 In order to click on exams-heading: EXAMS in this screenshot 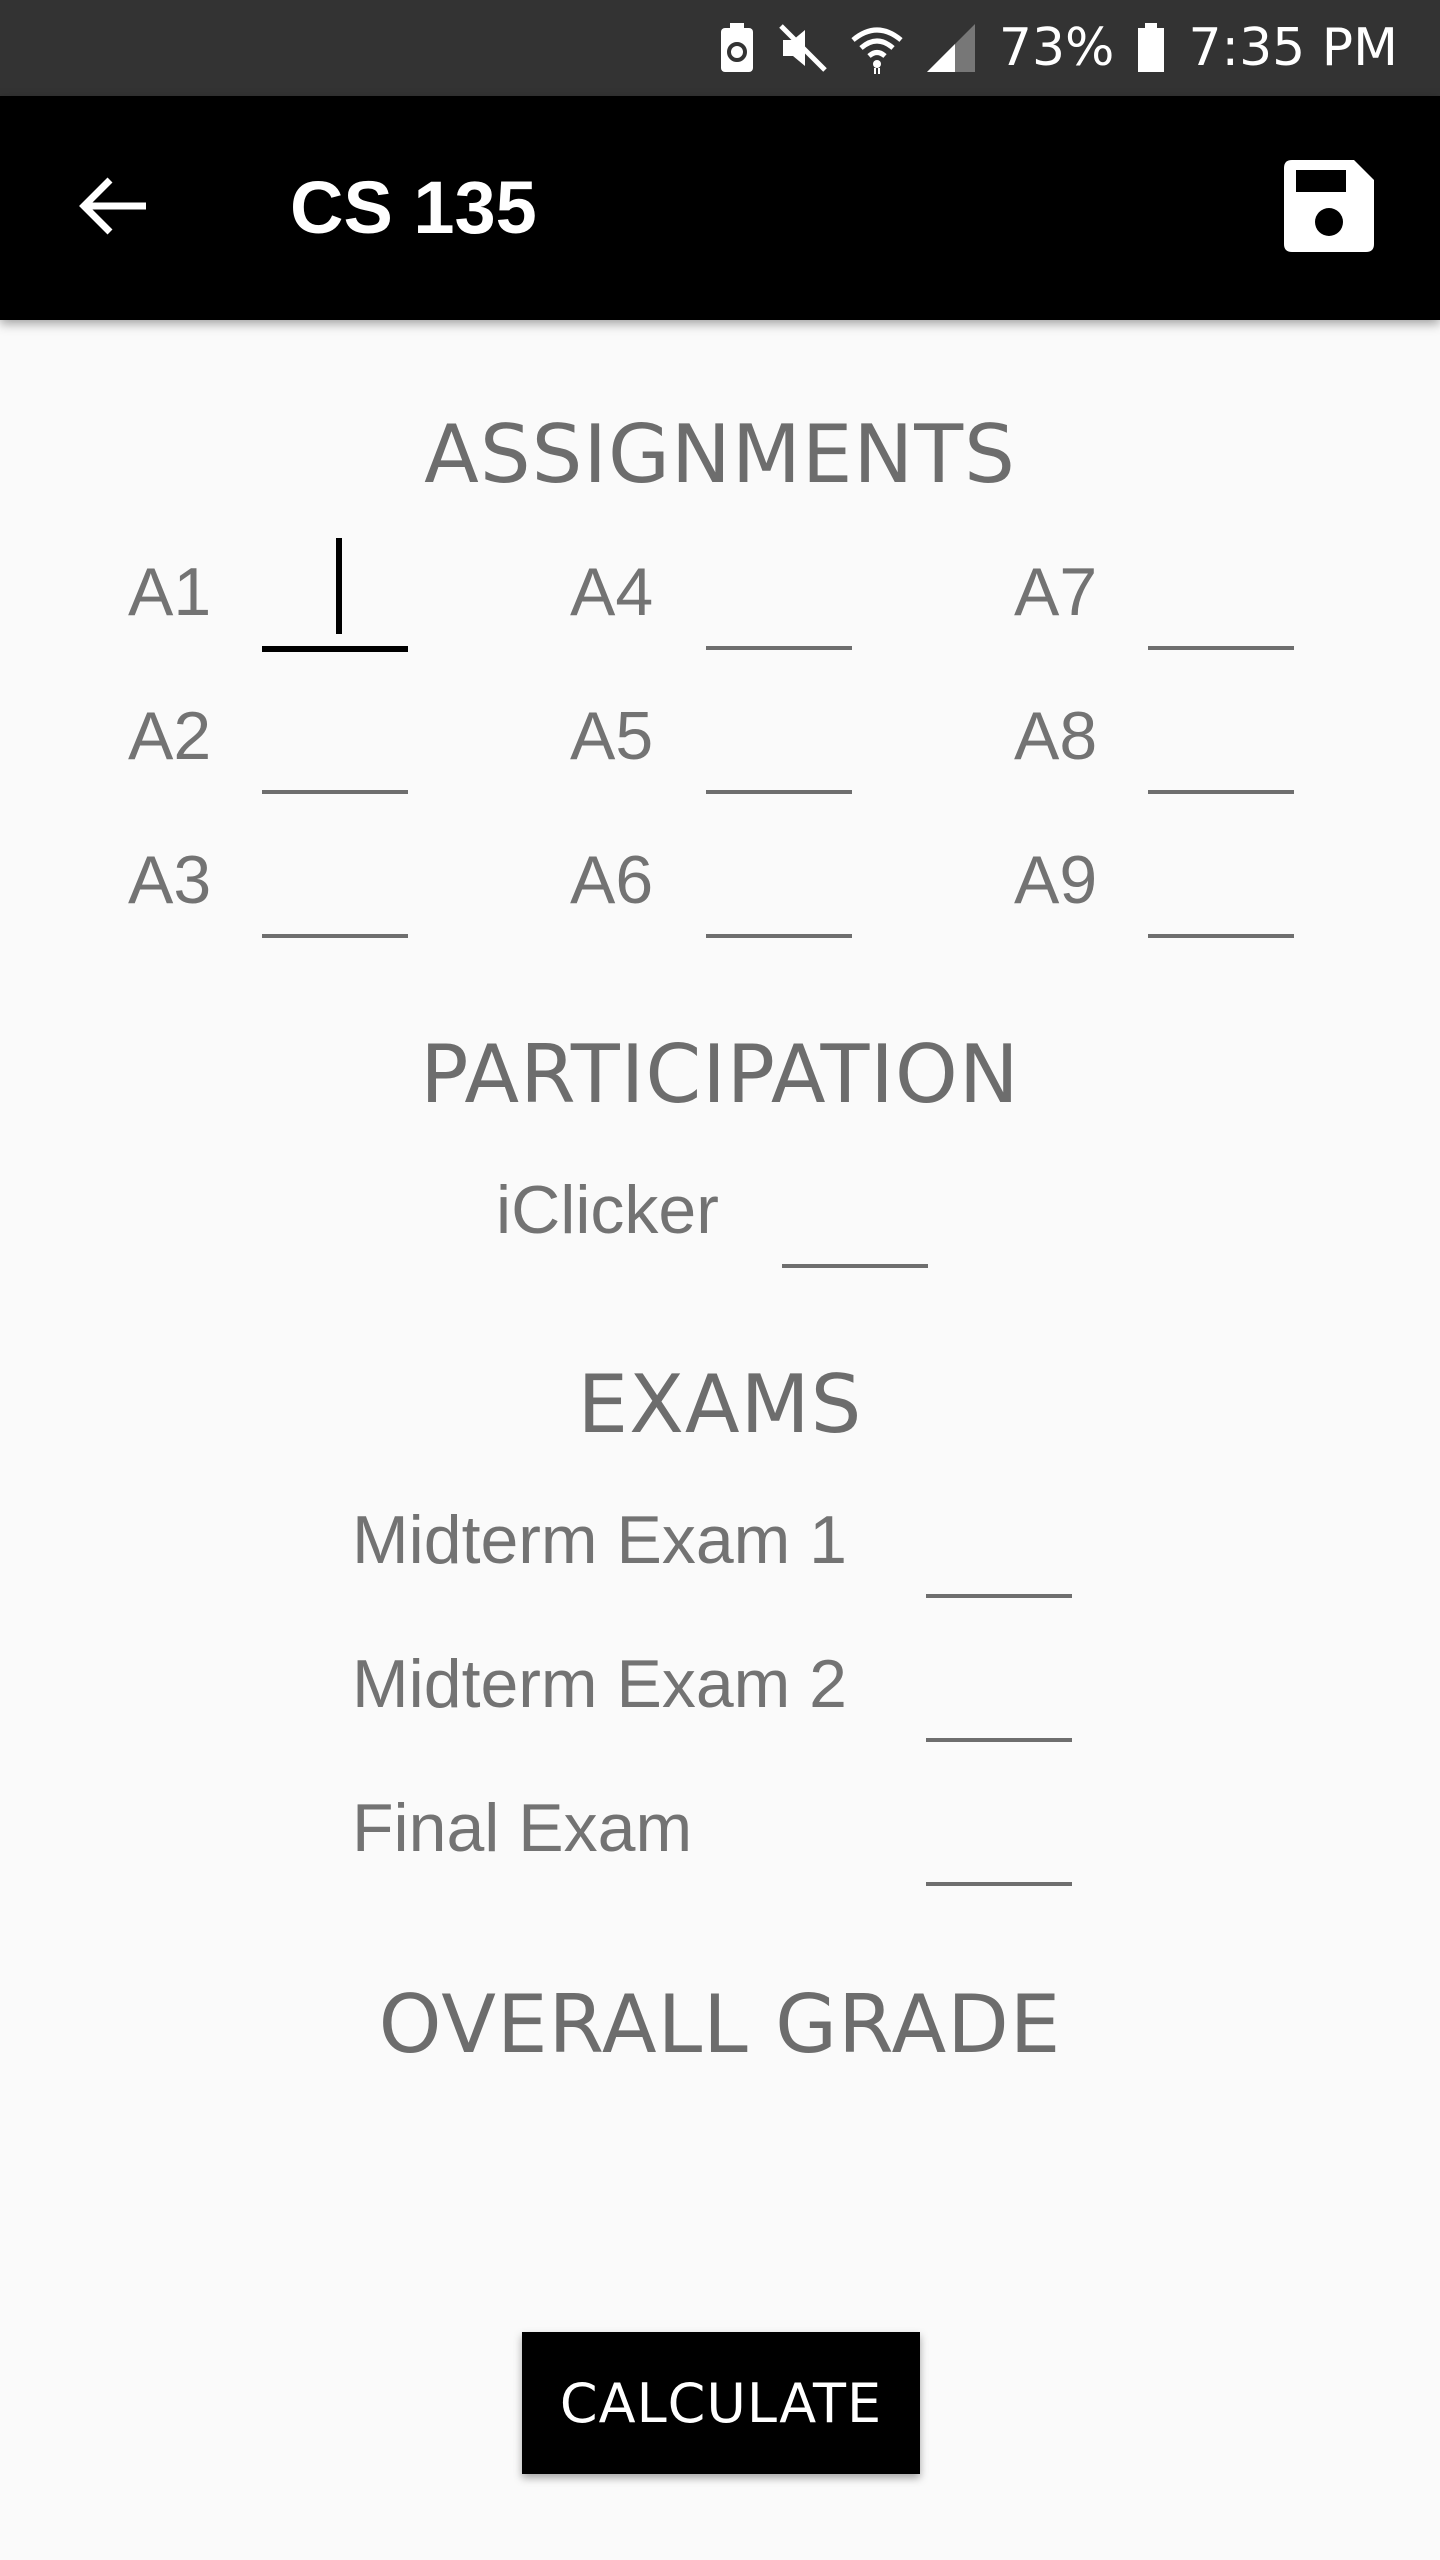, I will do `click(720, 1404)`.